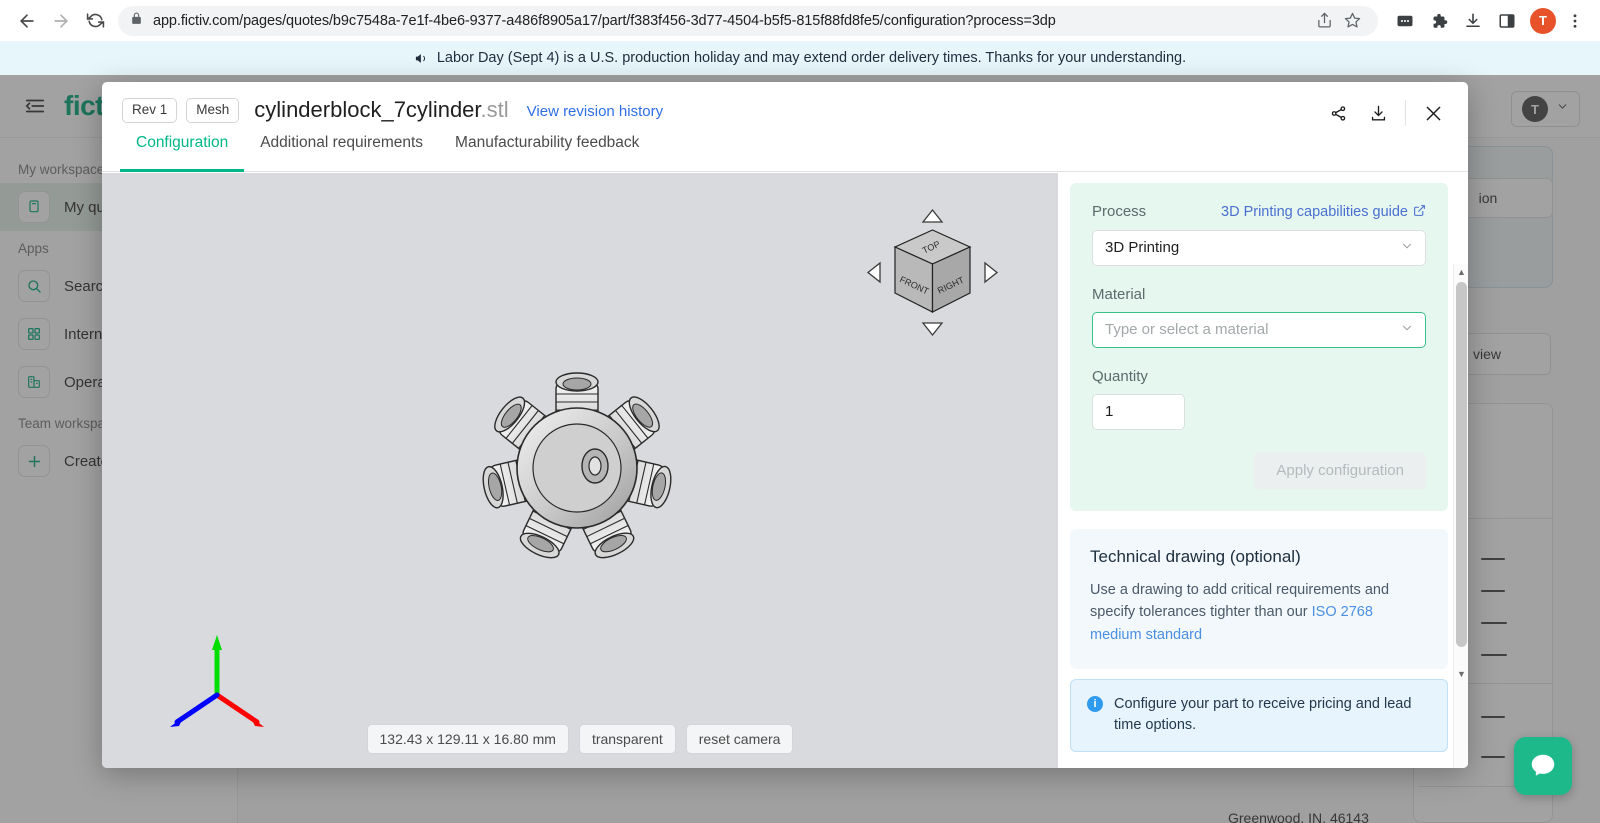 This screenshot has height=823, width=1600. Describe the element at coordinates (150, 110) in the screenshot. I see `revision-badge: Rev 1` at that location.